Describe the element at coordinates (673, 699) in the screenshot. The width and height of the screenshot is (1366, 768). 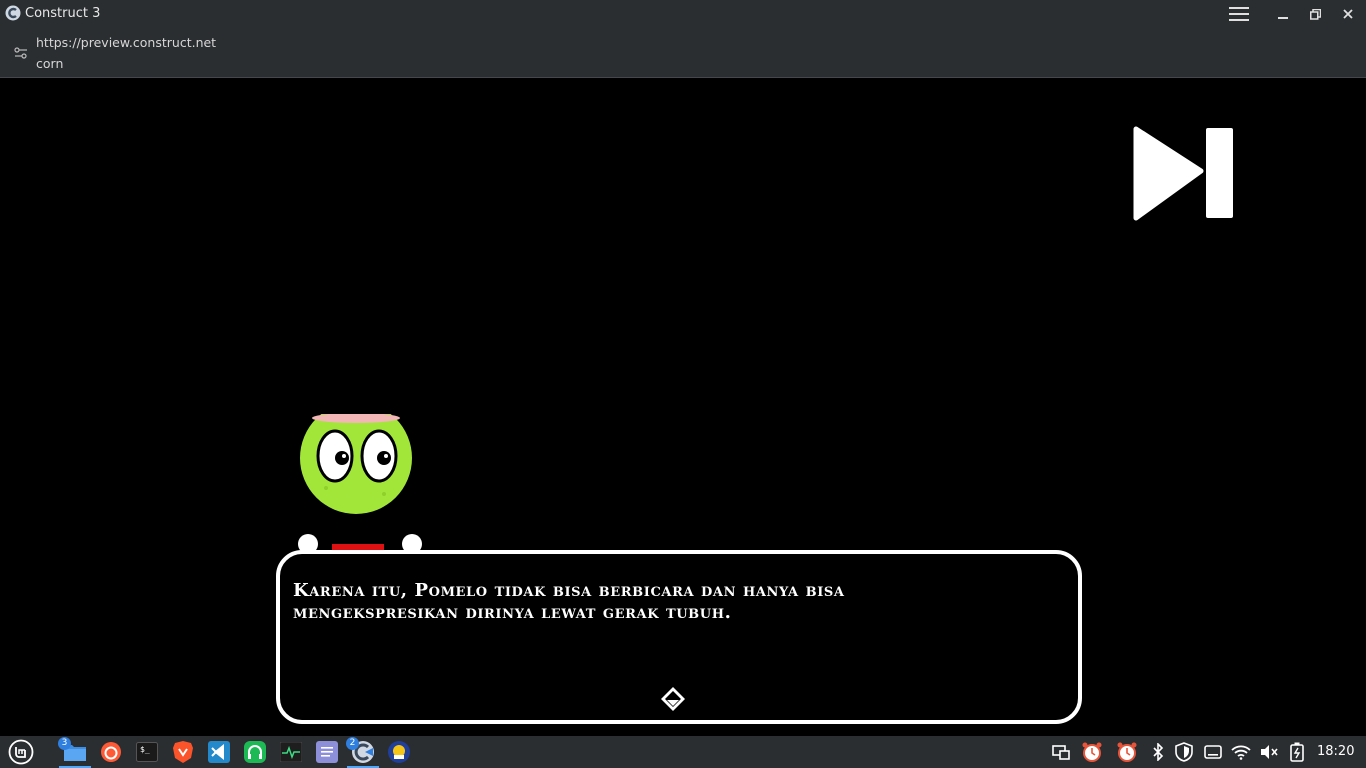
I see `continue-arrow-icon` at that location.